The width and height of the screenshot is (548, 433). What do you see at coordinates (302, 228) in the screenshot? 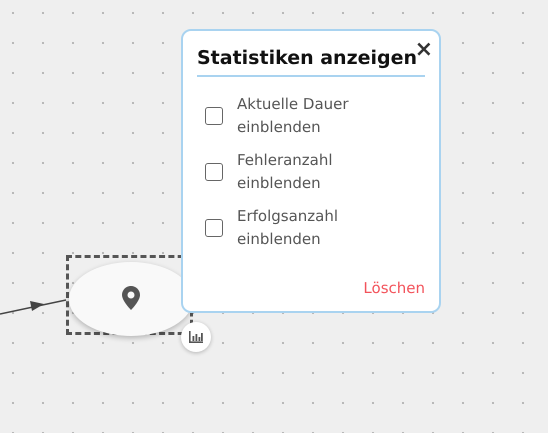
I see `checkbox-label: Erfolgsanzahl einblenden` at bounding box center [302, 228].